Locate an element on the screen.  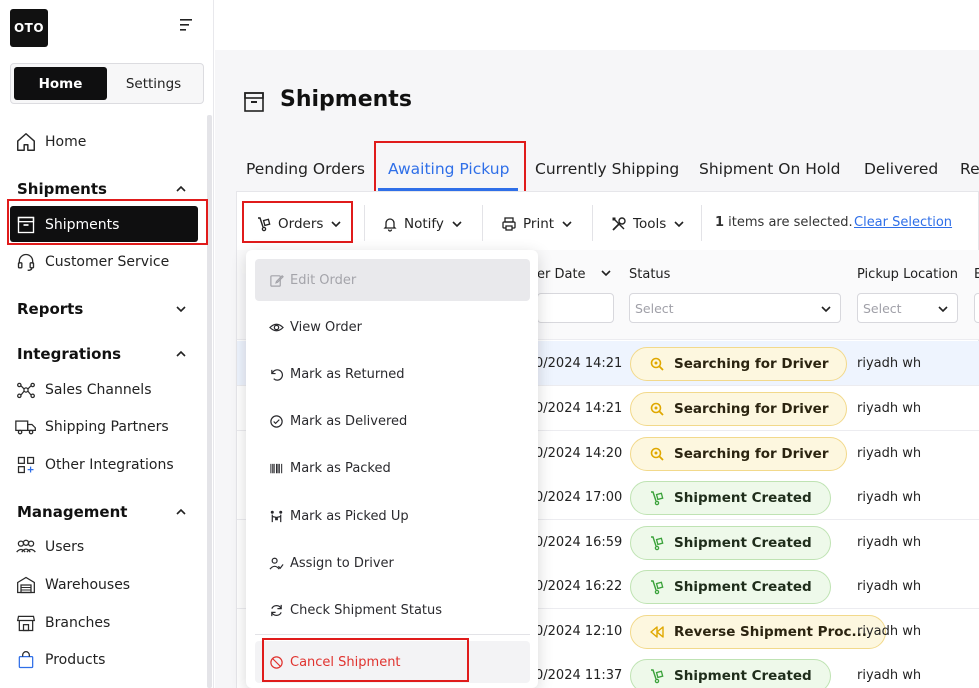
selection-status: 1 items are selected. is located at coordinates (784, 222).